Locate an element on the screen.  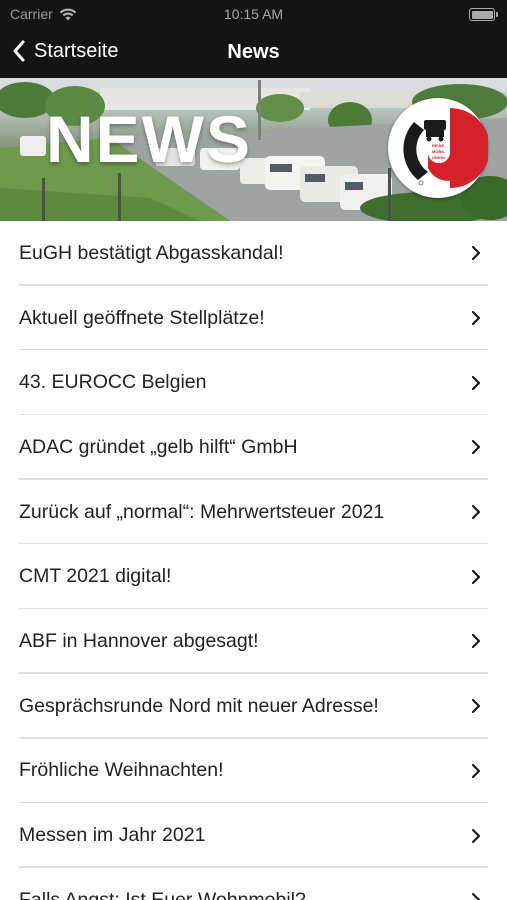
news-item-title: Falls Angst: Ist Euer Wohnmobil? is located at coordinates (162, 894).